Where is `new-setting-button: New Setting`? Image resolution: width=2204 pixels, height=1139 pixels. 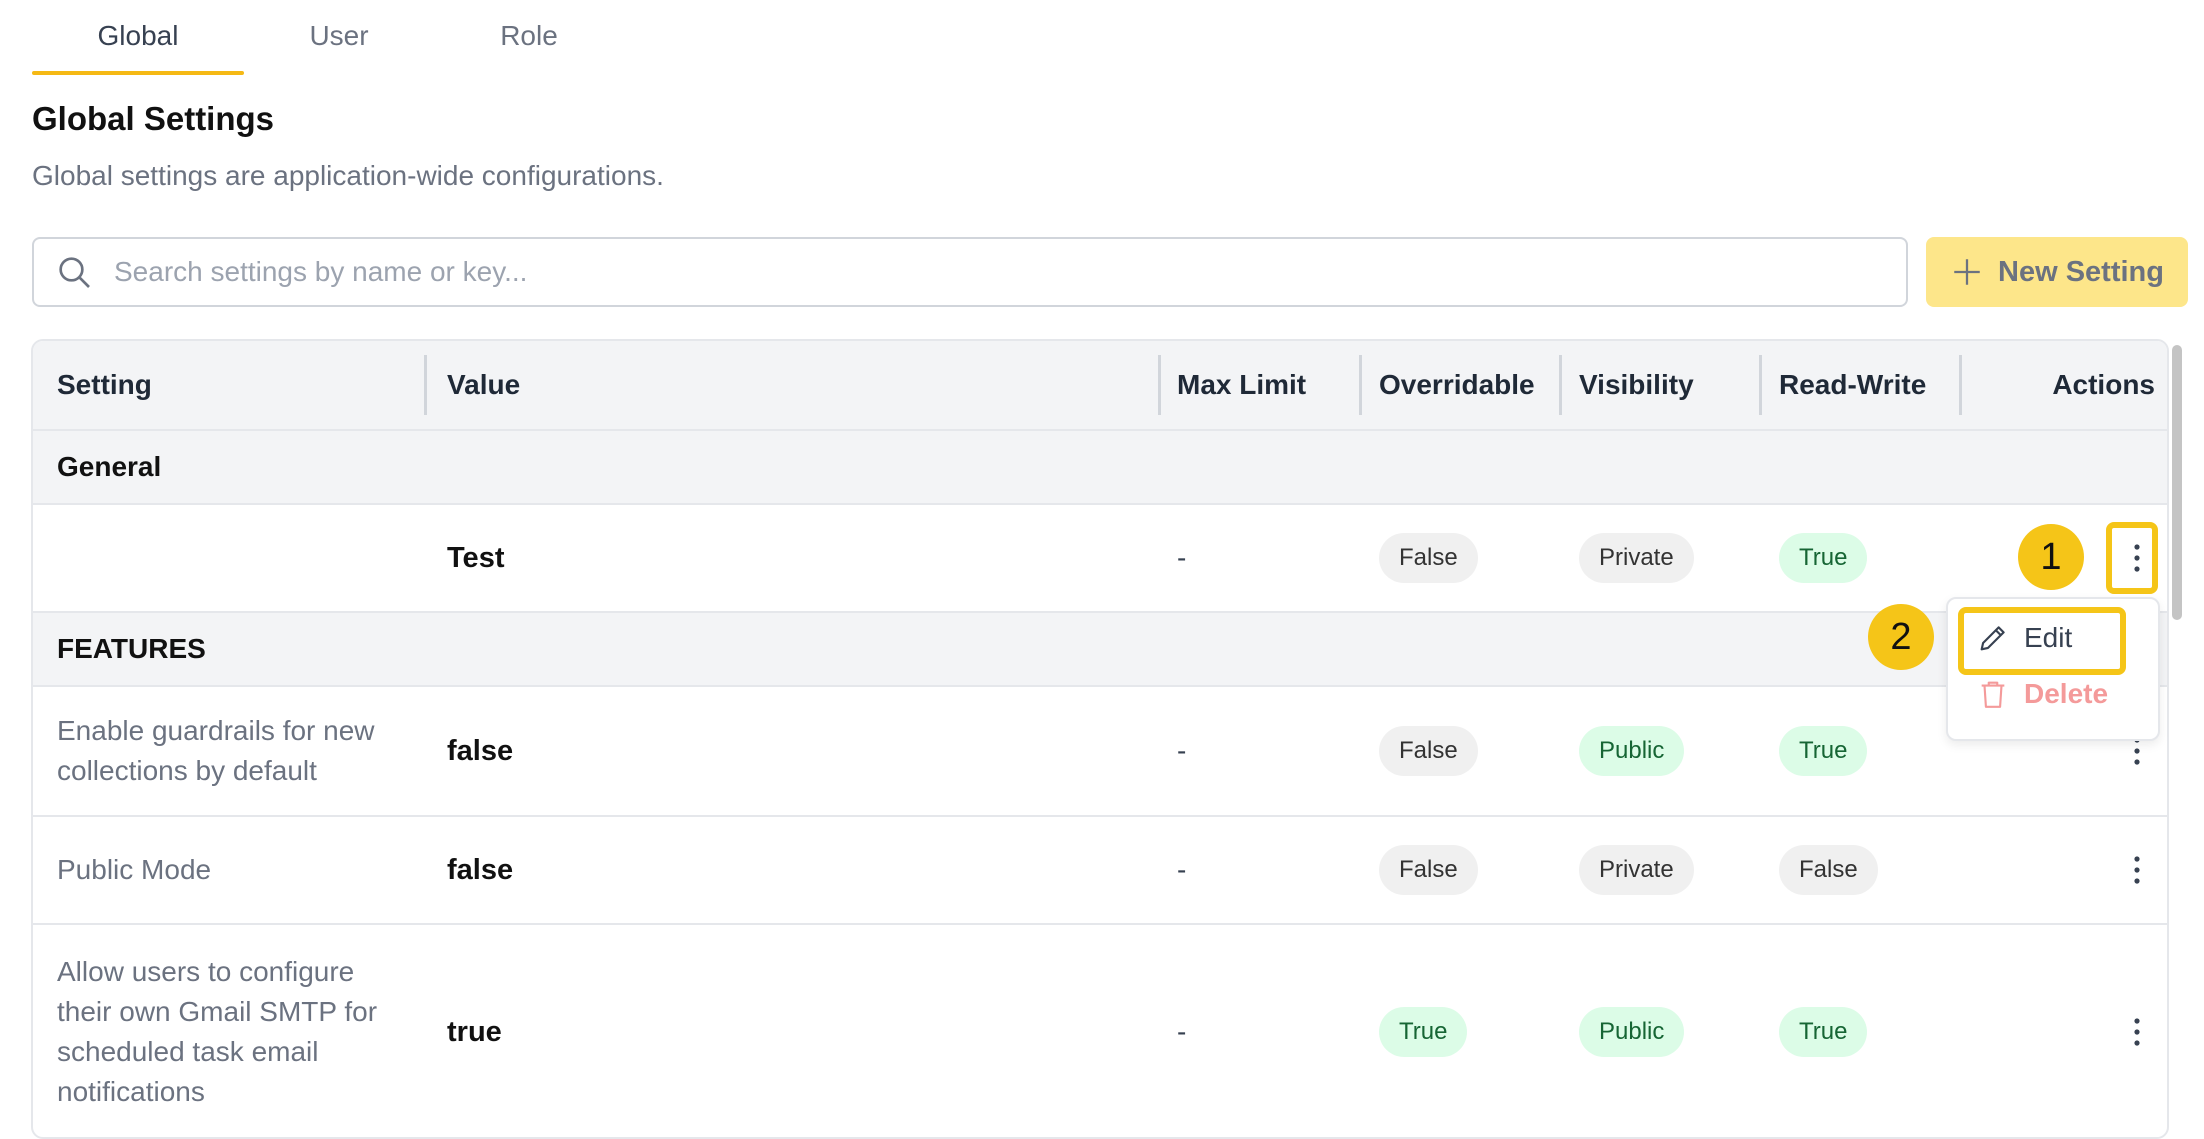
new-setting-button: New Setting is located at coordinates (2057, 272).